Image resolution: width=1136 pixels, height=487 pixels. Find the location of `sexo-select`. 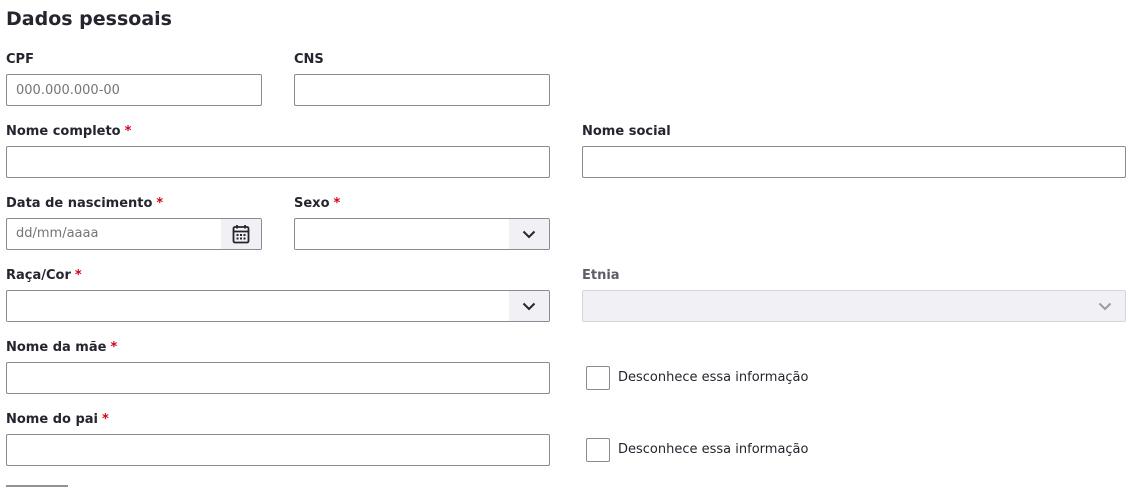

sexo-select is located at coordinates (422, 234).